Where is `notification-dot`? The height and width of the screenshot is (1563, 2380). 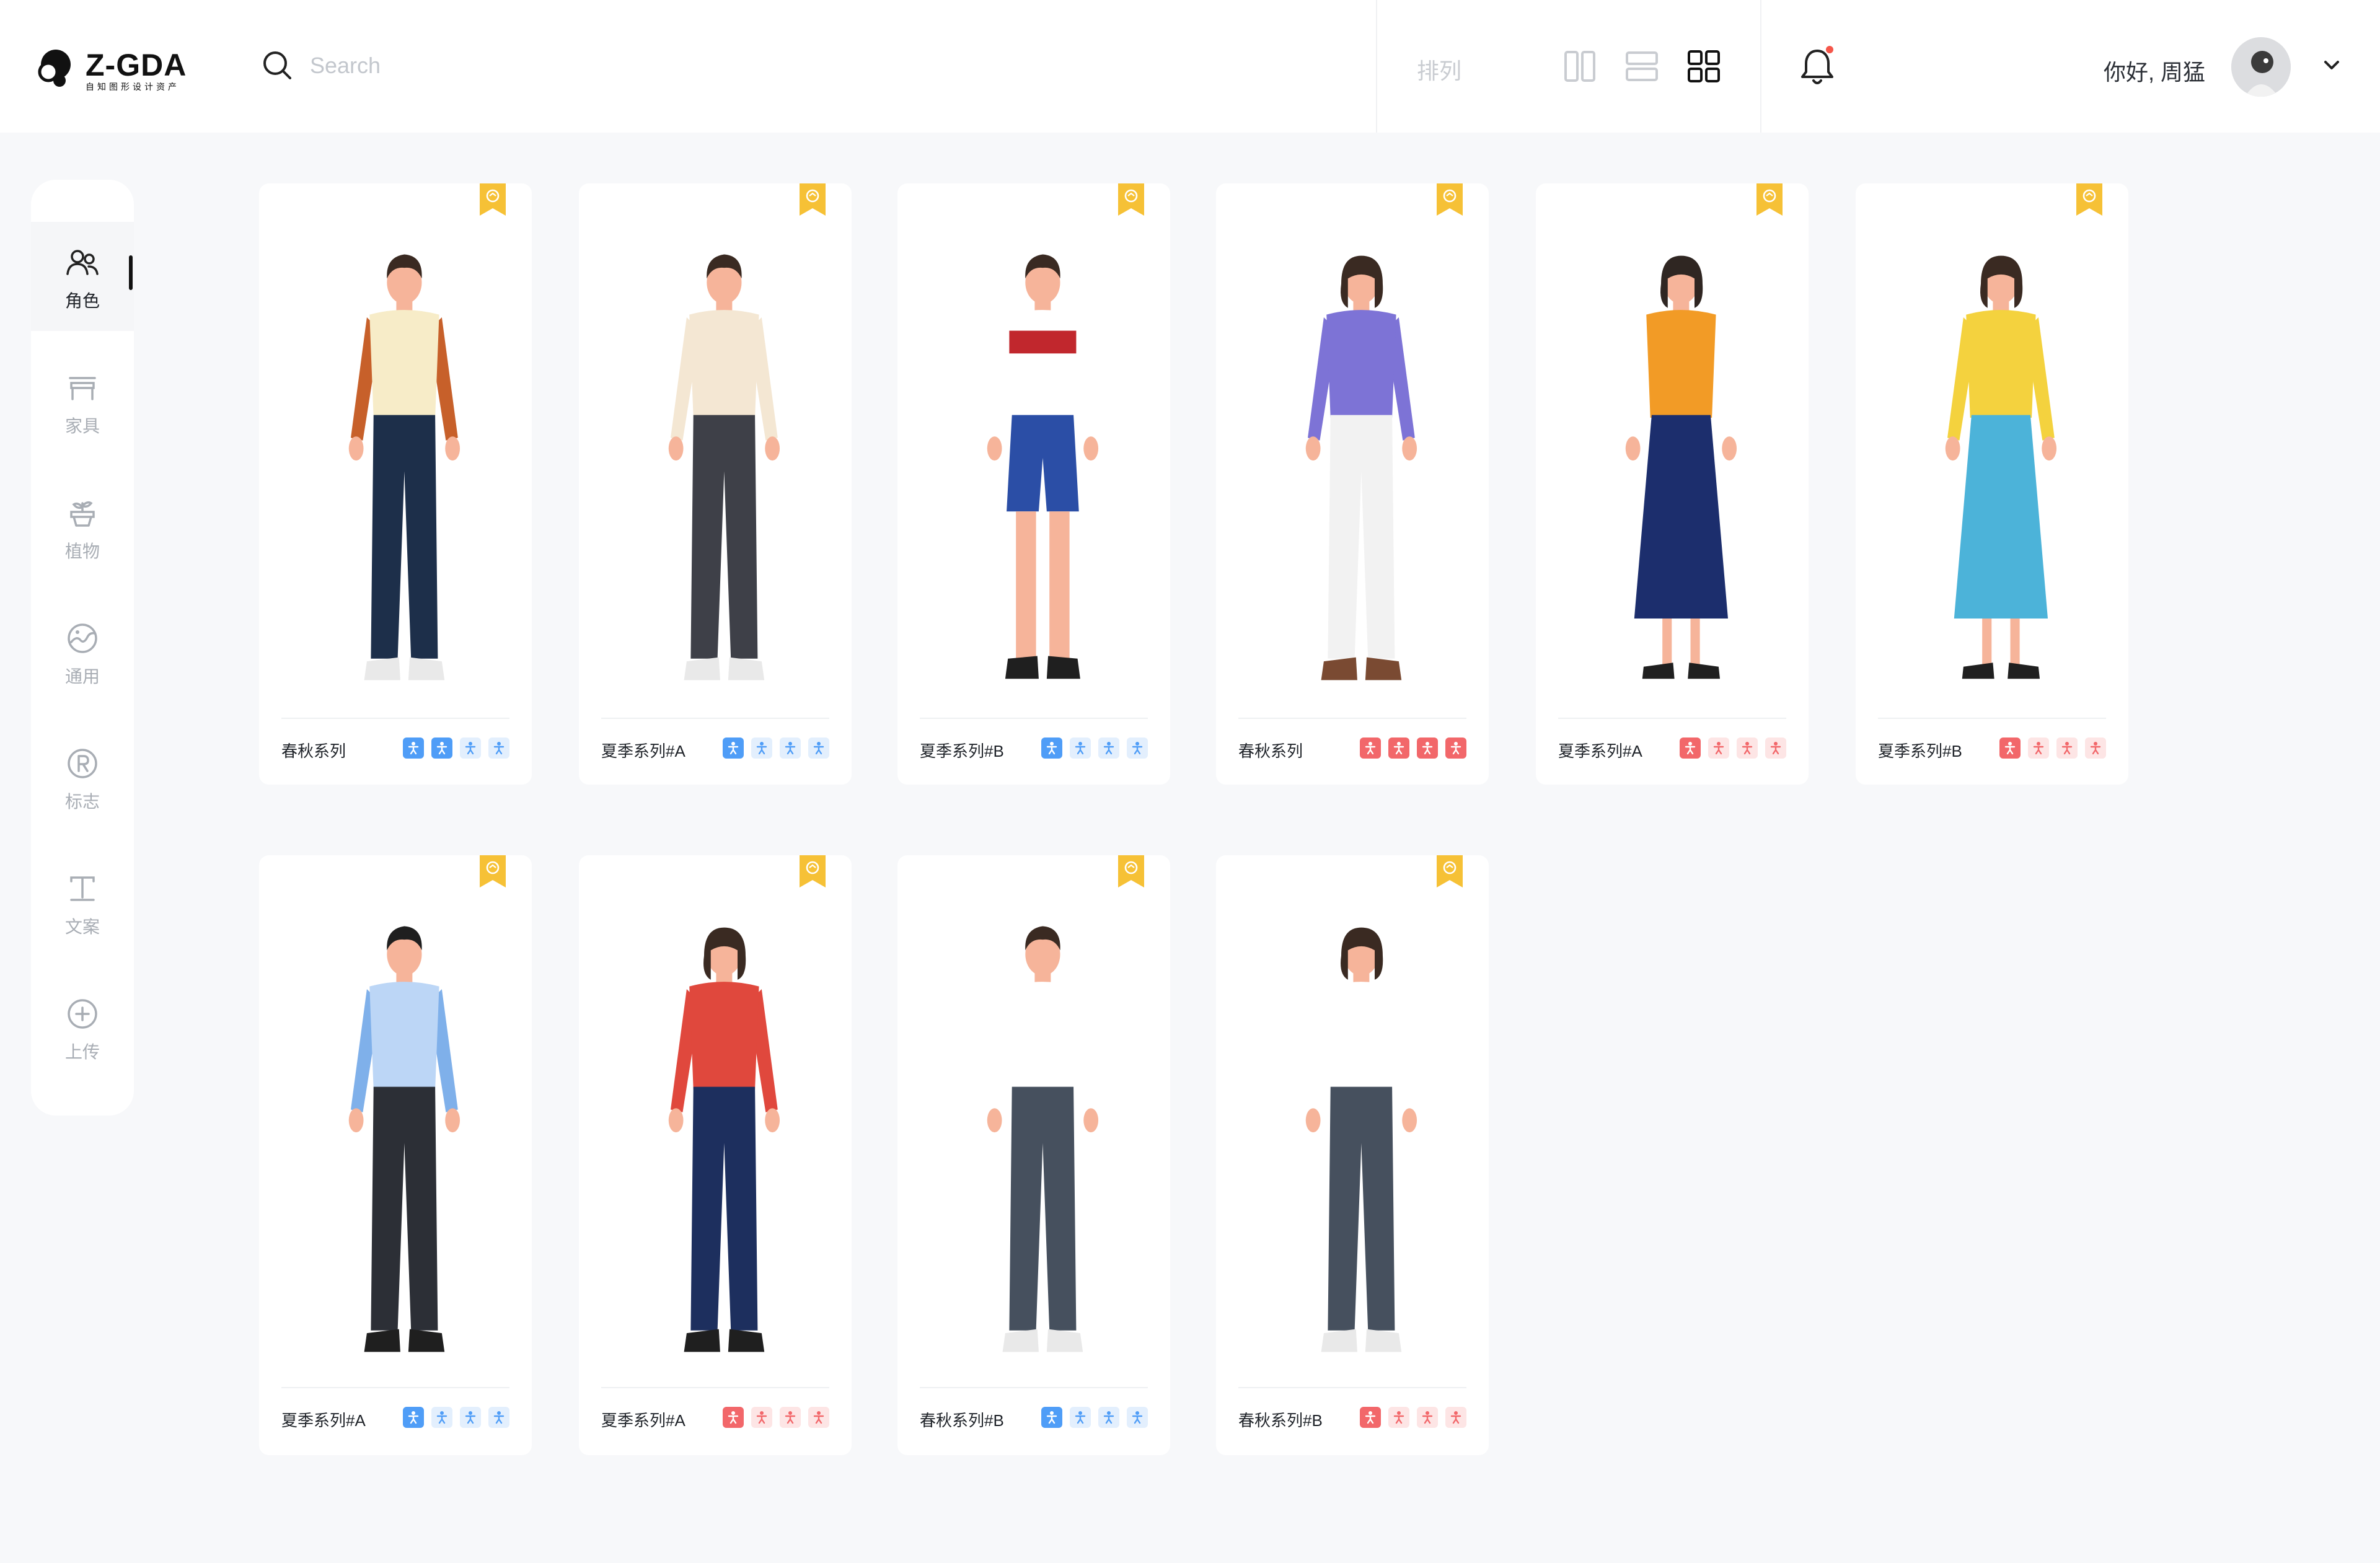 notification-dot is located at coordinates (1829, 49).